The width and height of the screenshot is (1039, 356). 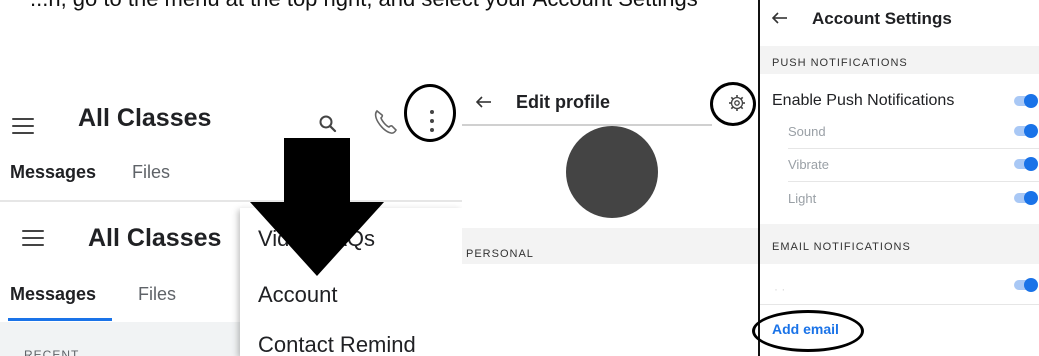 What do you see at coordinates (863, 100) in the screenshot?
I see `enable-push-label: Enable Push Notifications` at bounding box center [863, 100].